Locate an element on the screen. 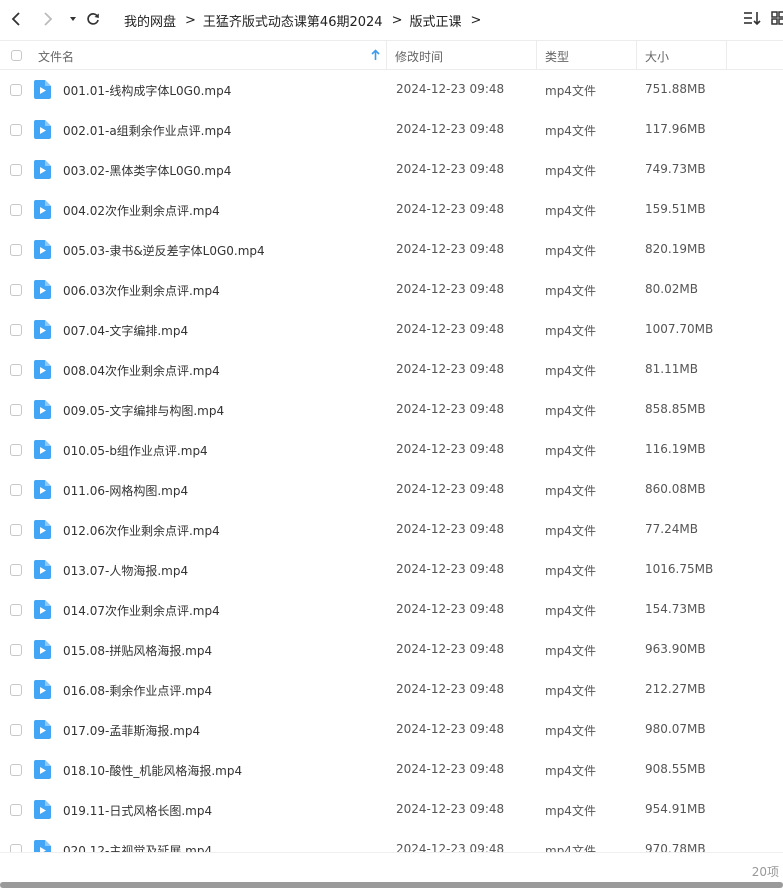  file-name: 012.06次作业剩余点评.mp4 is located at coordinates (141, 530).